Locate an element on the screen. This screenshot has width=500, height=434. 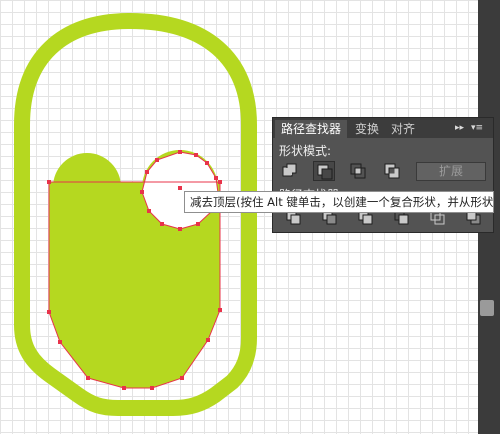
shape-modes-label: 形状模式: is located at coordinates (305, 151).